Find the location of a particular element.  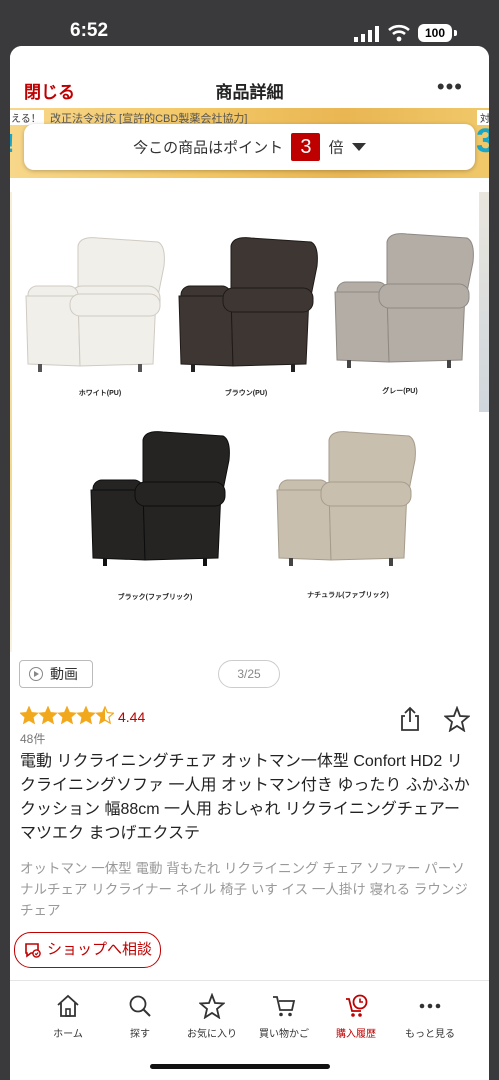

status-time: 6:52 is located at coordinates (89, 30).